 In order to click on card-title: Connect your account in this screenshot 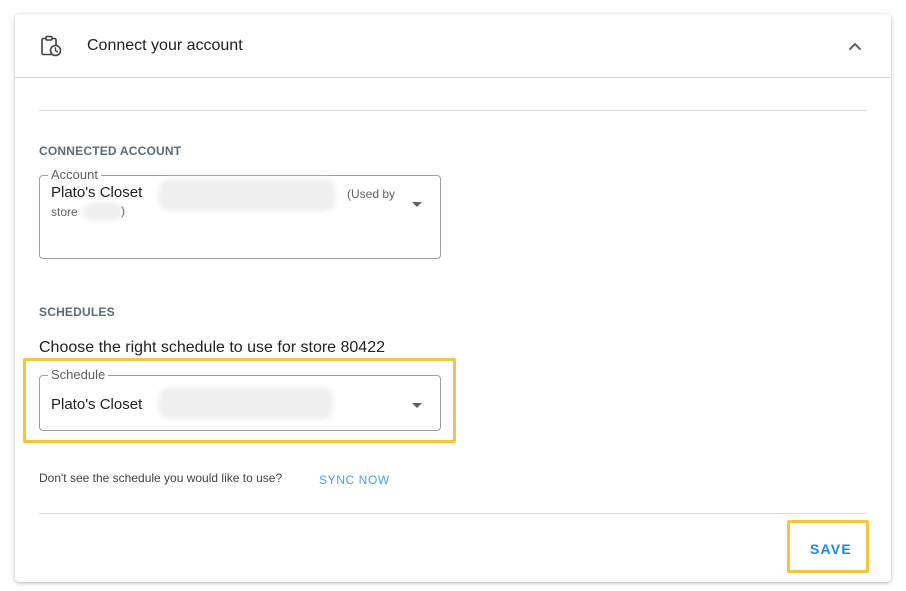, I will do `click(165, 45)`.